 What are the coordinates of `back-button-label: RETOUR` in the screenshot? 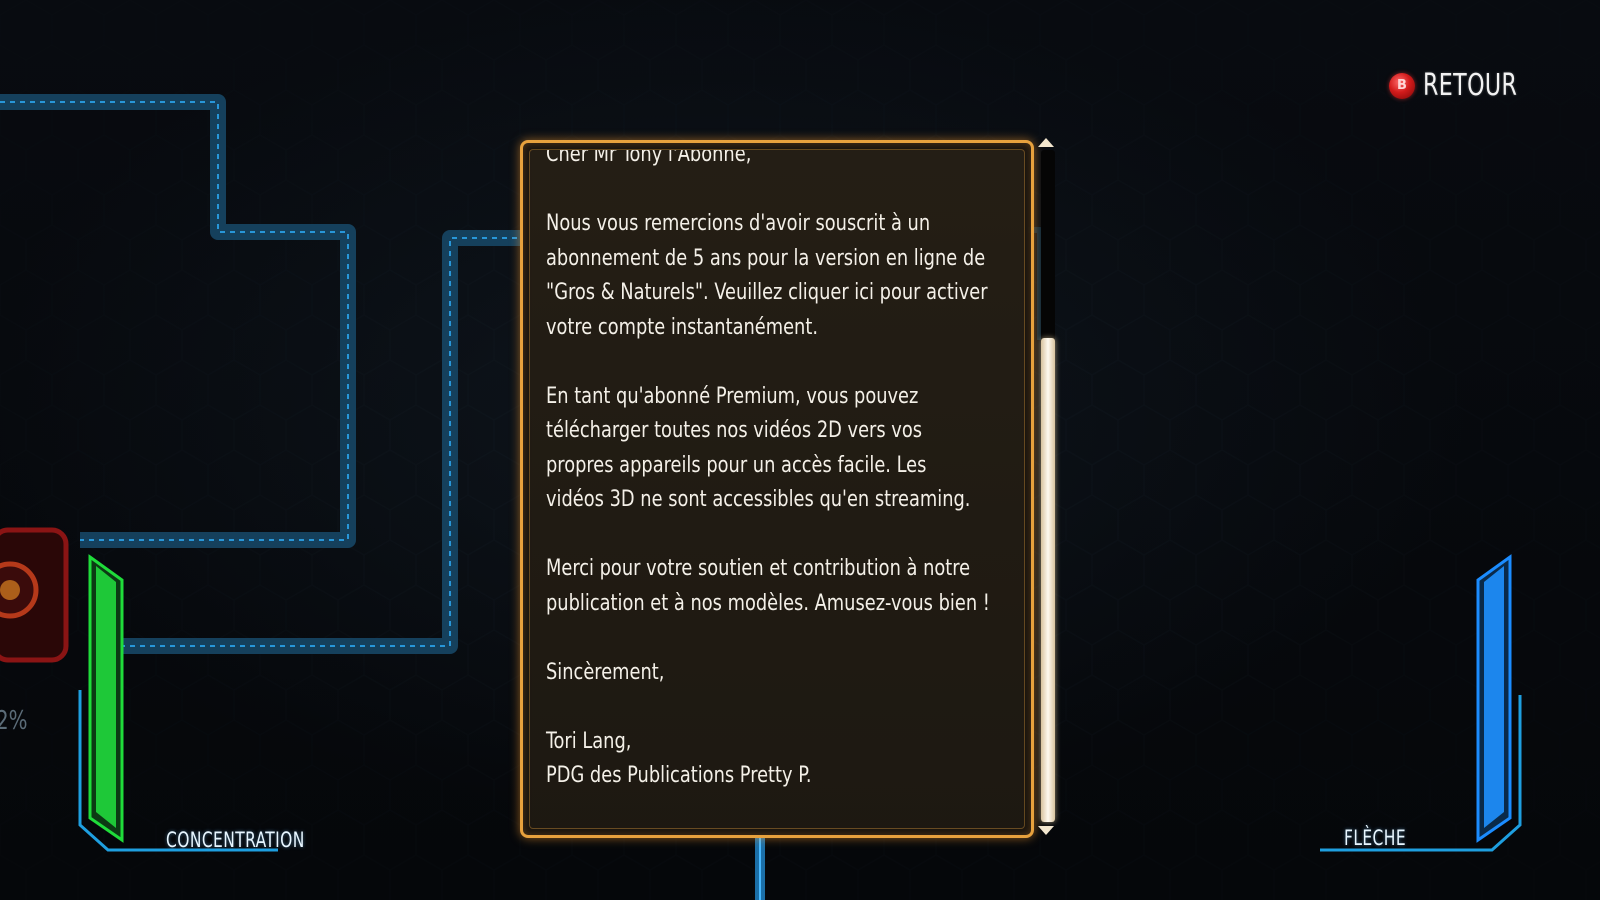 It's located at (1470, 85).